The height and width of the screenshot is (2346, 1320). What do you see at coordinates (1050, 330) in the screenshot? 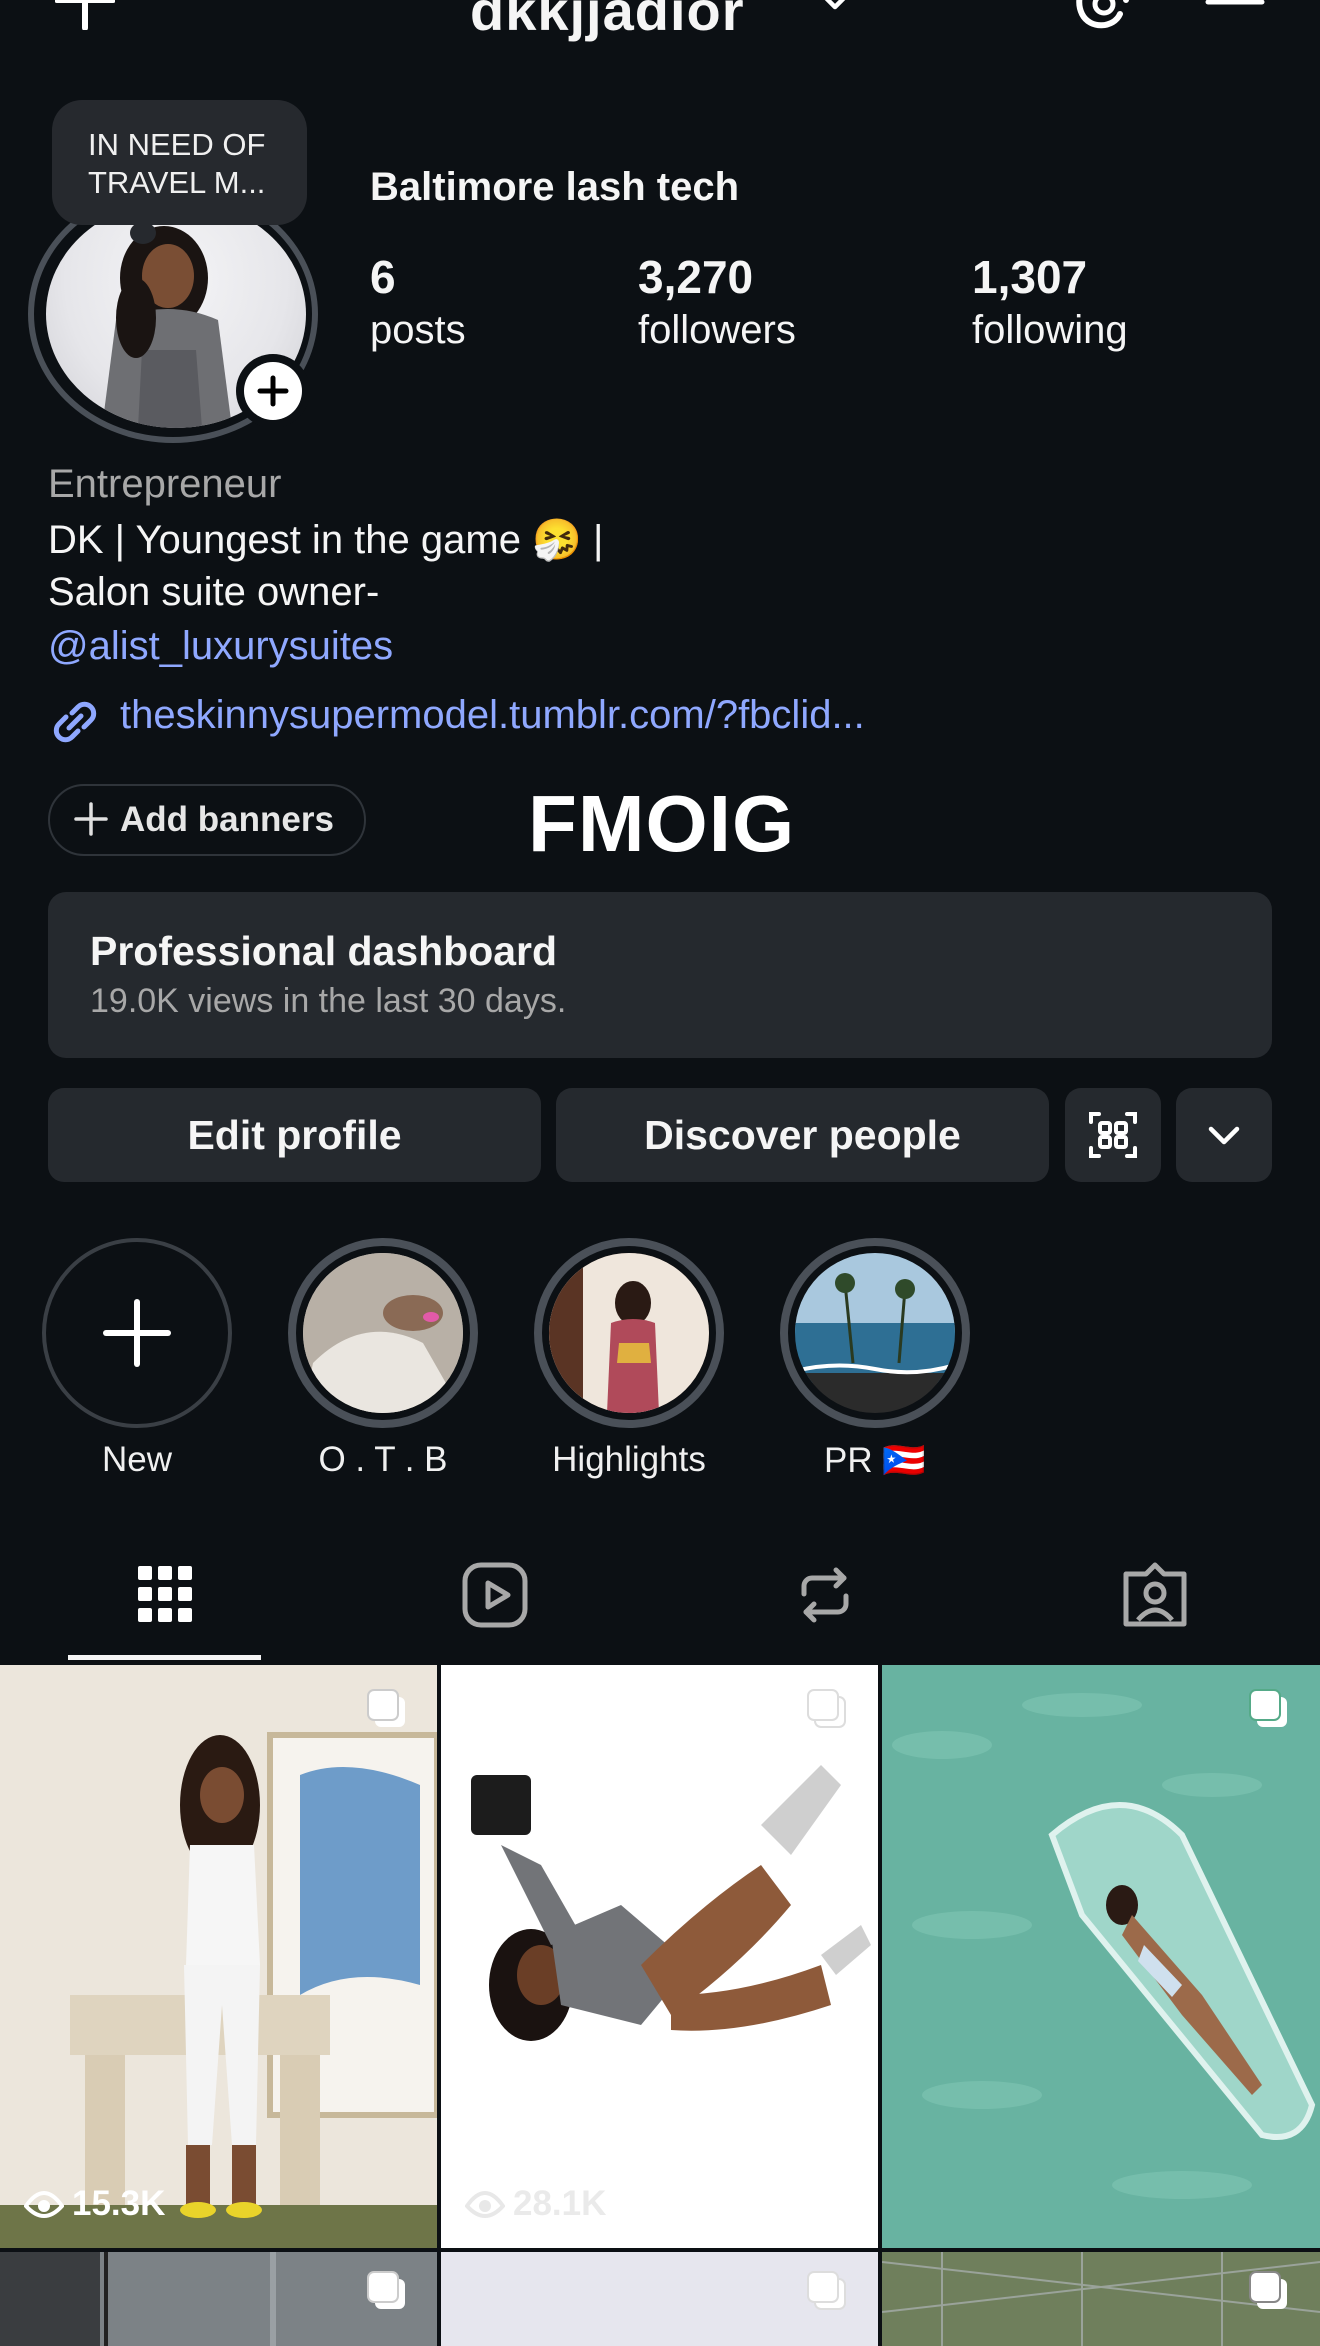
I see `following-label: following` at bounding box center [1050, 330].